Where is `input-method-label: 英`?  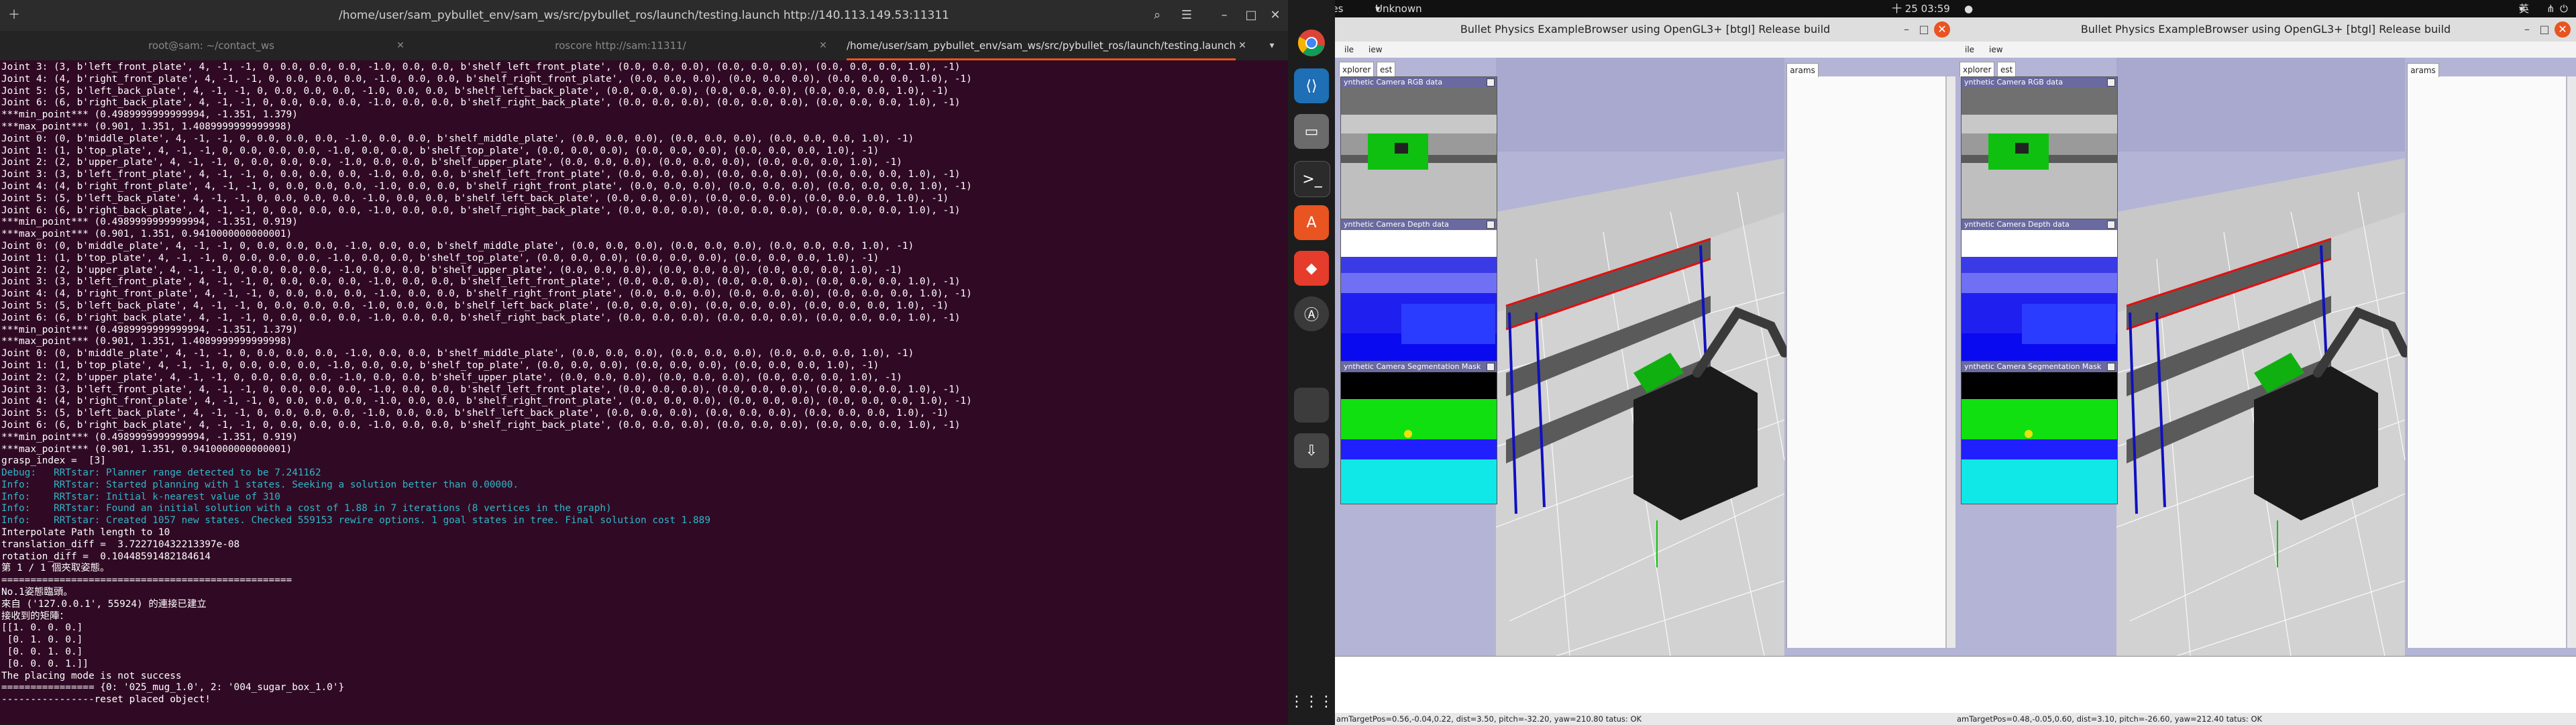 input-method-label: 英 is located at coordinates (2524, 9).